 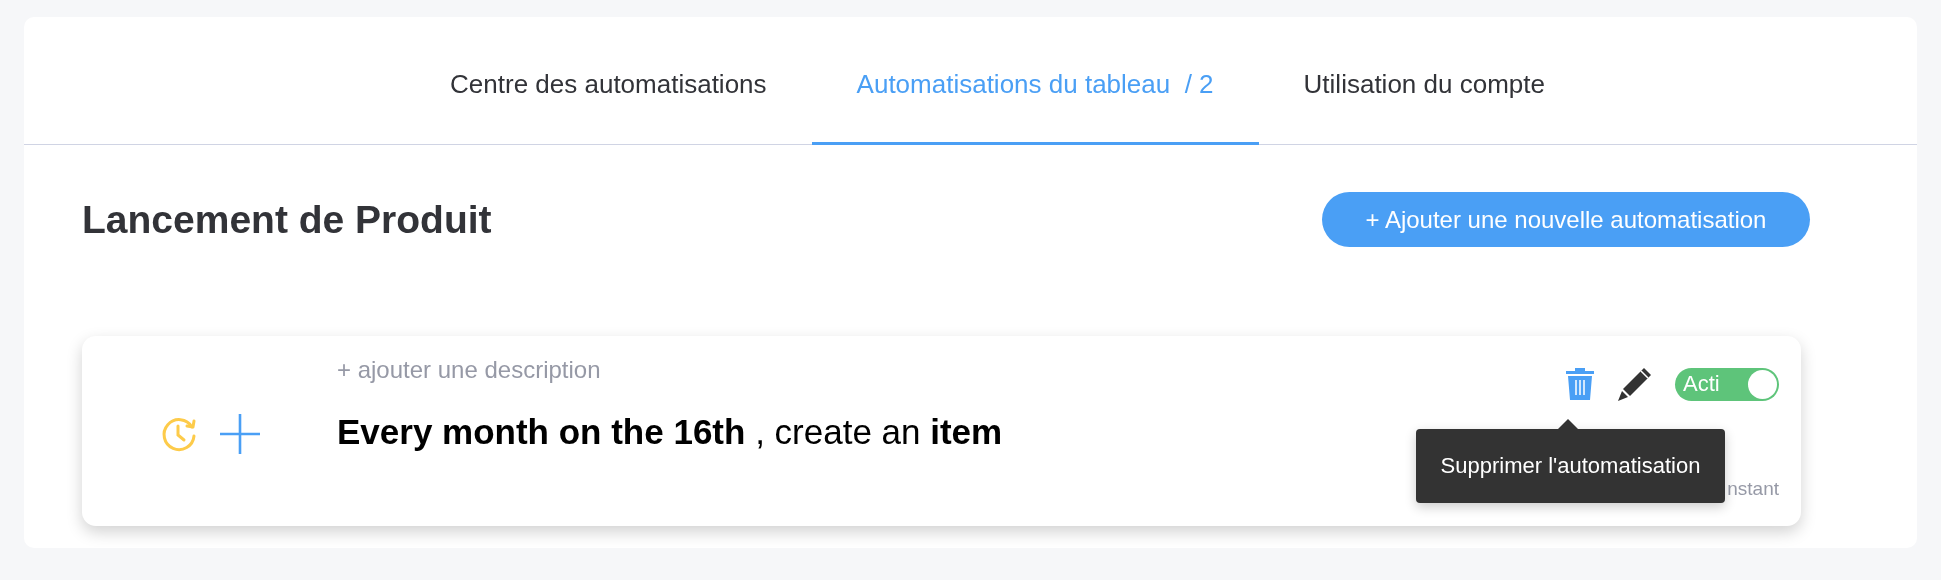 What do you see at coordinates (1568, 424) in the screenshot?
I see `tooltip-arrow` at bounding box center [1568, 424].